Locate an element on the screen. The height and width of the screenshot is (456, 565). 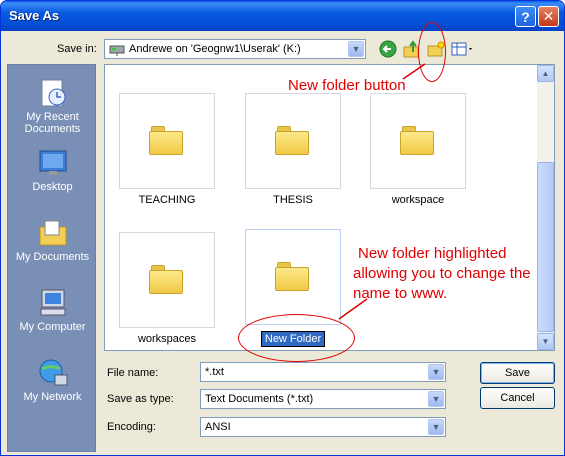
back-button is located at coordinates (388, 49).